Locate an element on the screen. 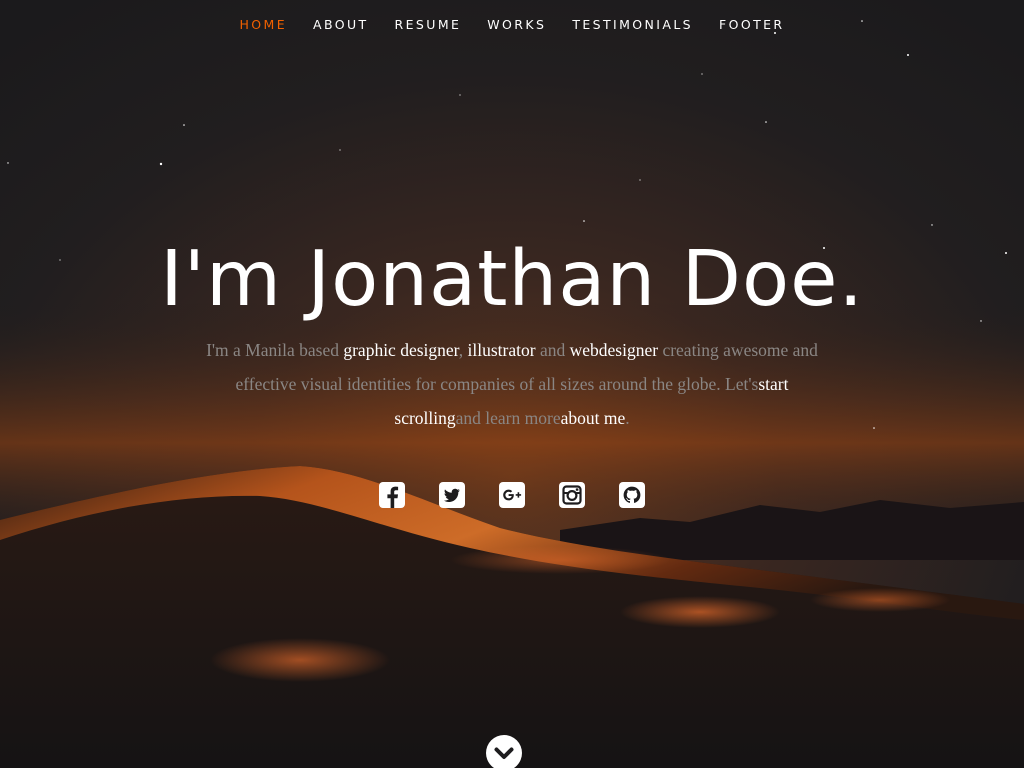 This screenshot has width=1024, height=768. social-links is located at coordinates (512, 495).